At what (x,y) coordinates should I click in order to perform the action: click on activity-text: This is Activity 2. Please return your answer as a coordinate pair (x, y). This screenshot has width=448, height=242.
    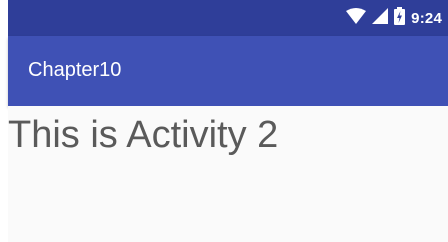
    Looking at the image, I should click on (143, 135).